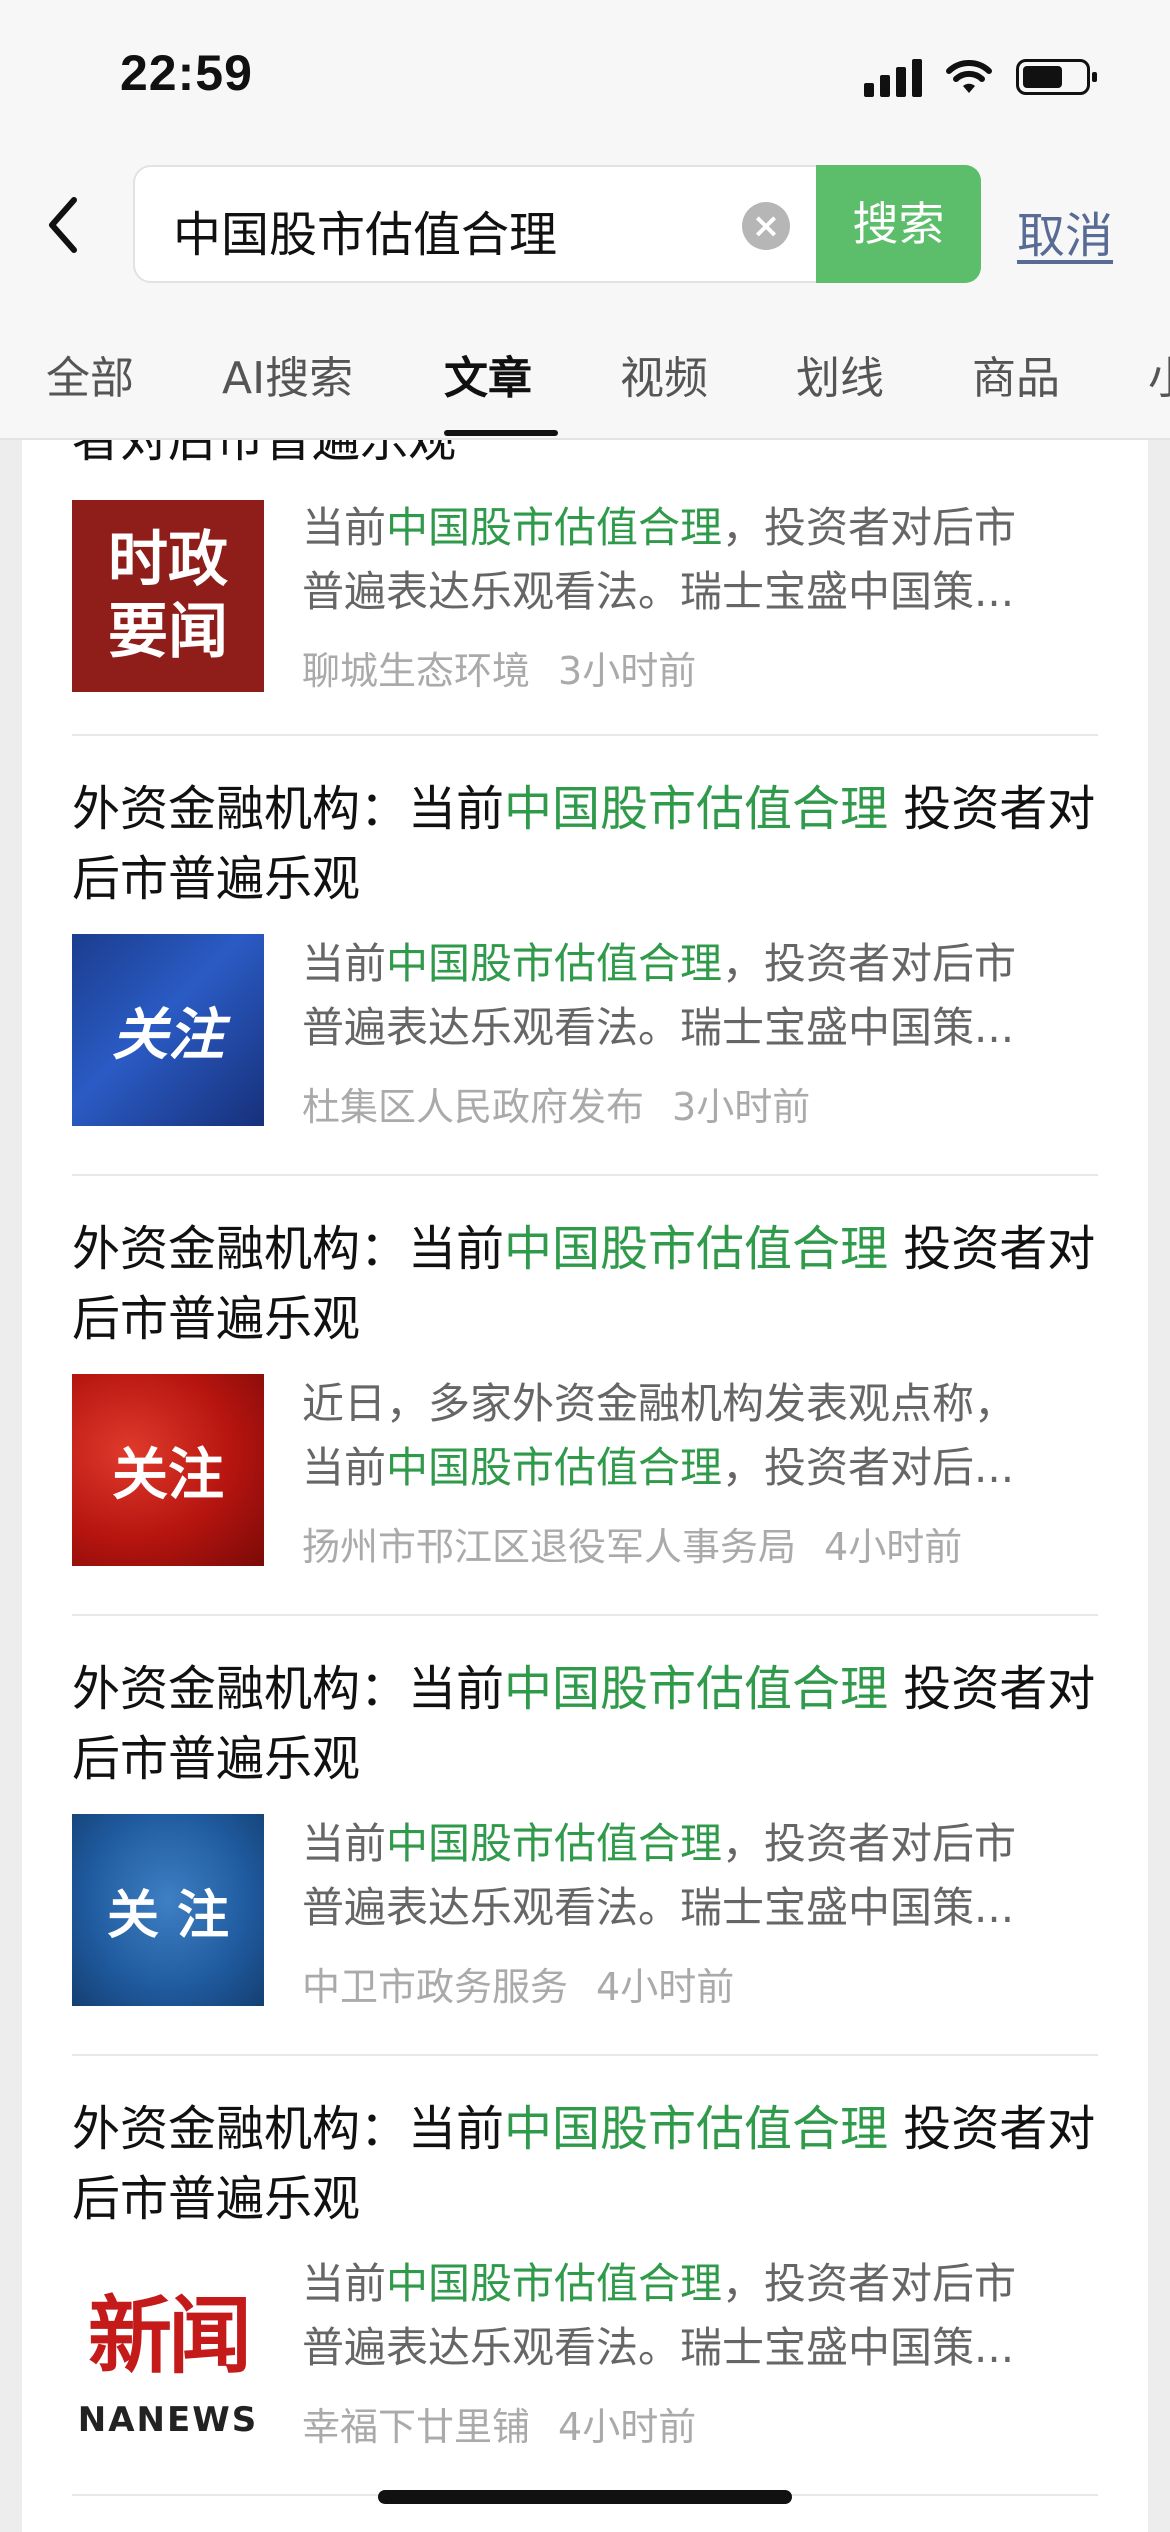 The height and width of the screenshot is (2532, 1170). I want to click on tab-videos: 视频, so click(664, 374).